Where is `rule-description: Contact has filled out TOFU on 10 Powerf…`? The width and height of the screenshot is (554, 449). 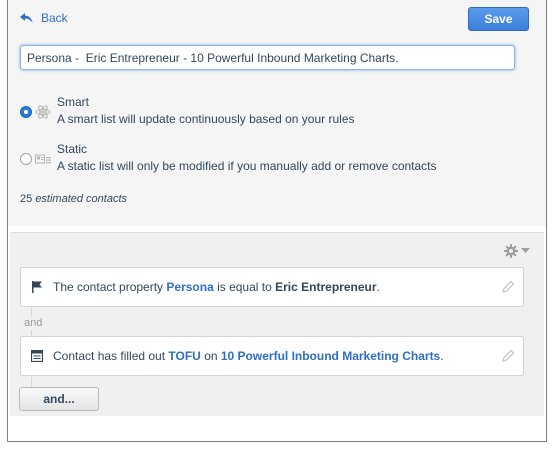
rule-description: Contact has filled out TOFU on 10 Powerf… is located at coordinates (248, 356).